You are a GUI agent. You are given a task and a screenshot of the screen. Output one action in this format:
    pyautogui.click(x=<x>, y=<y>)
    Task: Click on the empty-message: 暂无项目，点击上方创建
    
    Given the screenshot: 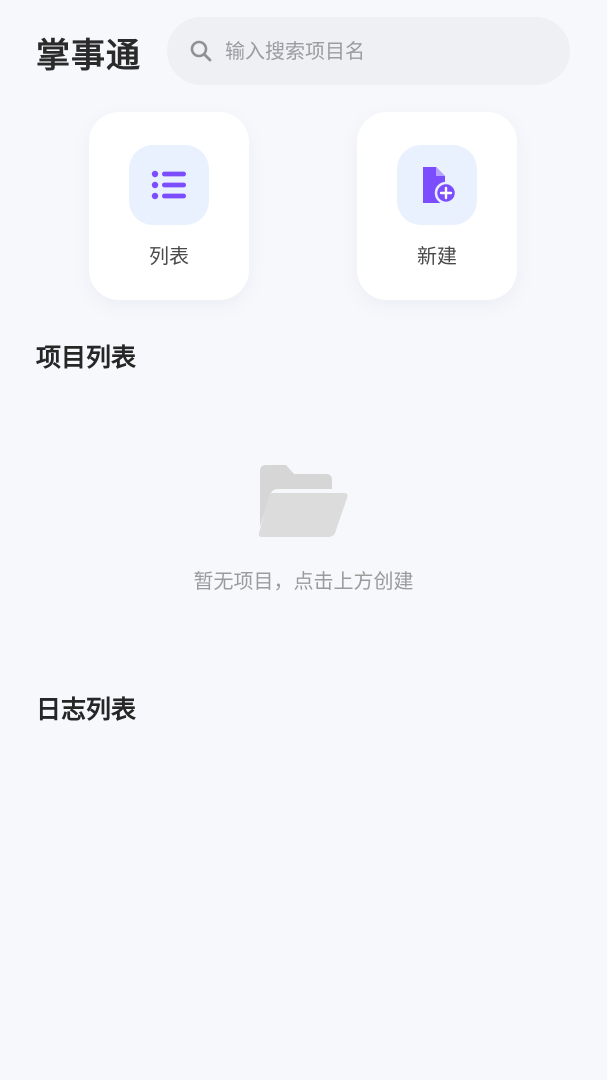 What is the action you would take?
    pyautogui.click(x=303, y=581)
    